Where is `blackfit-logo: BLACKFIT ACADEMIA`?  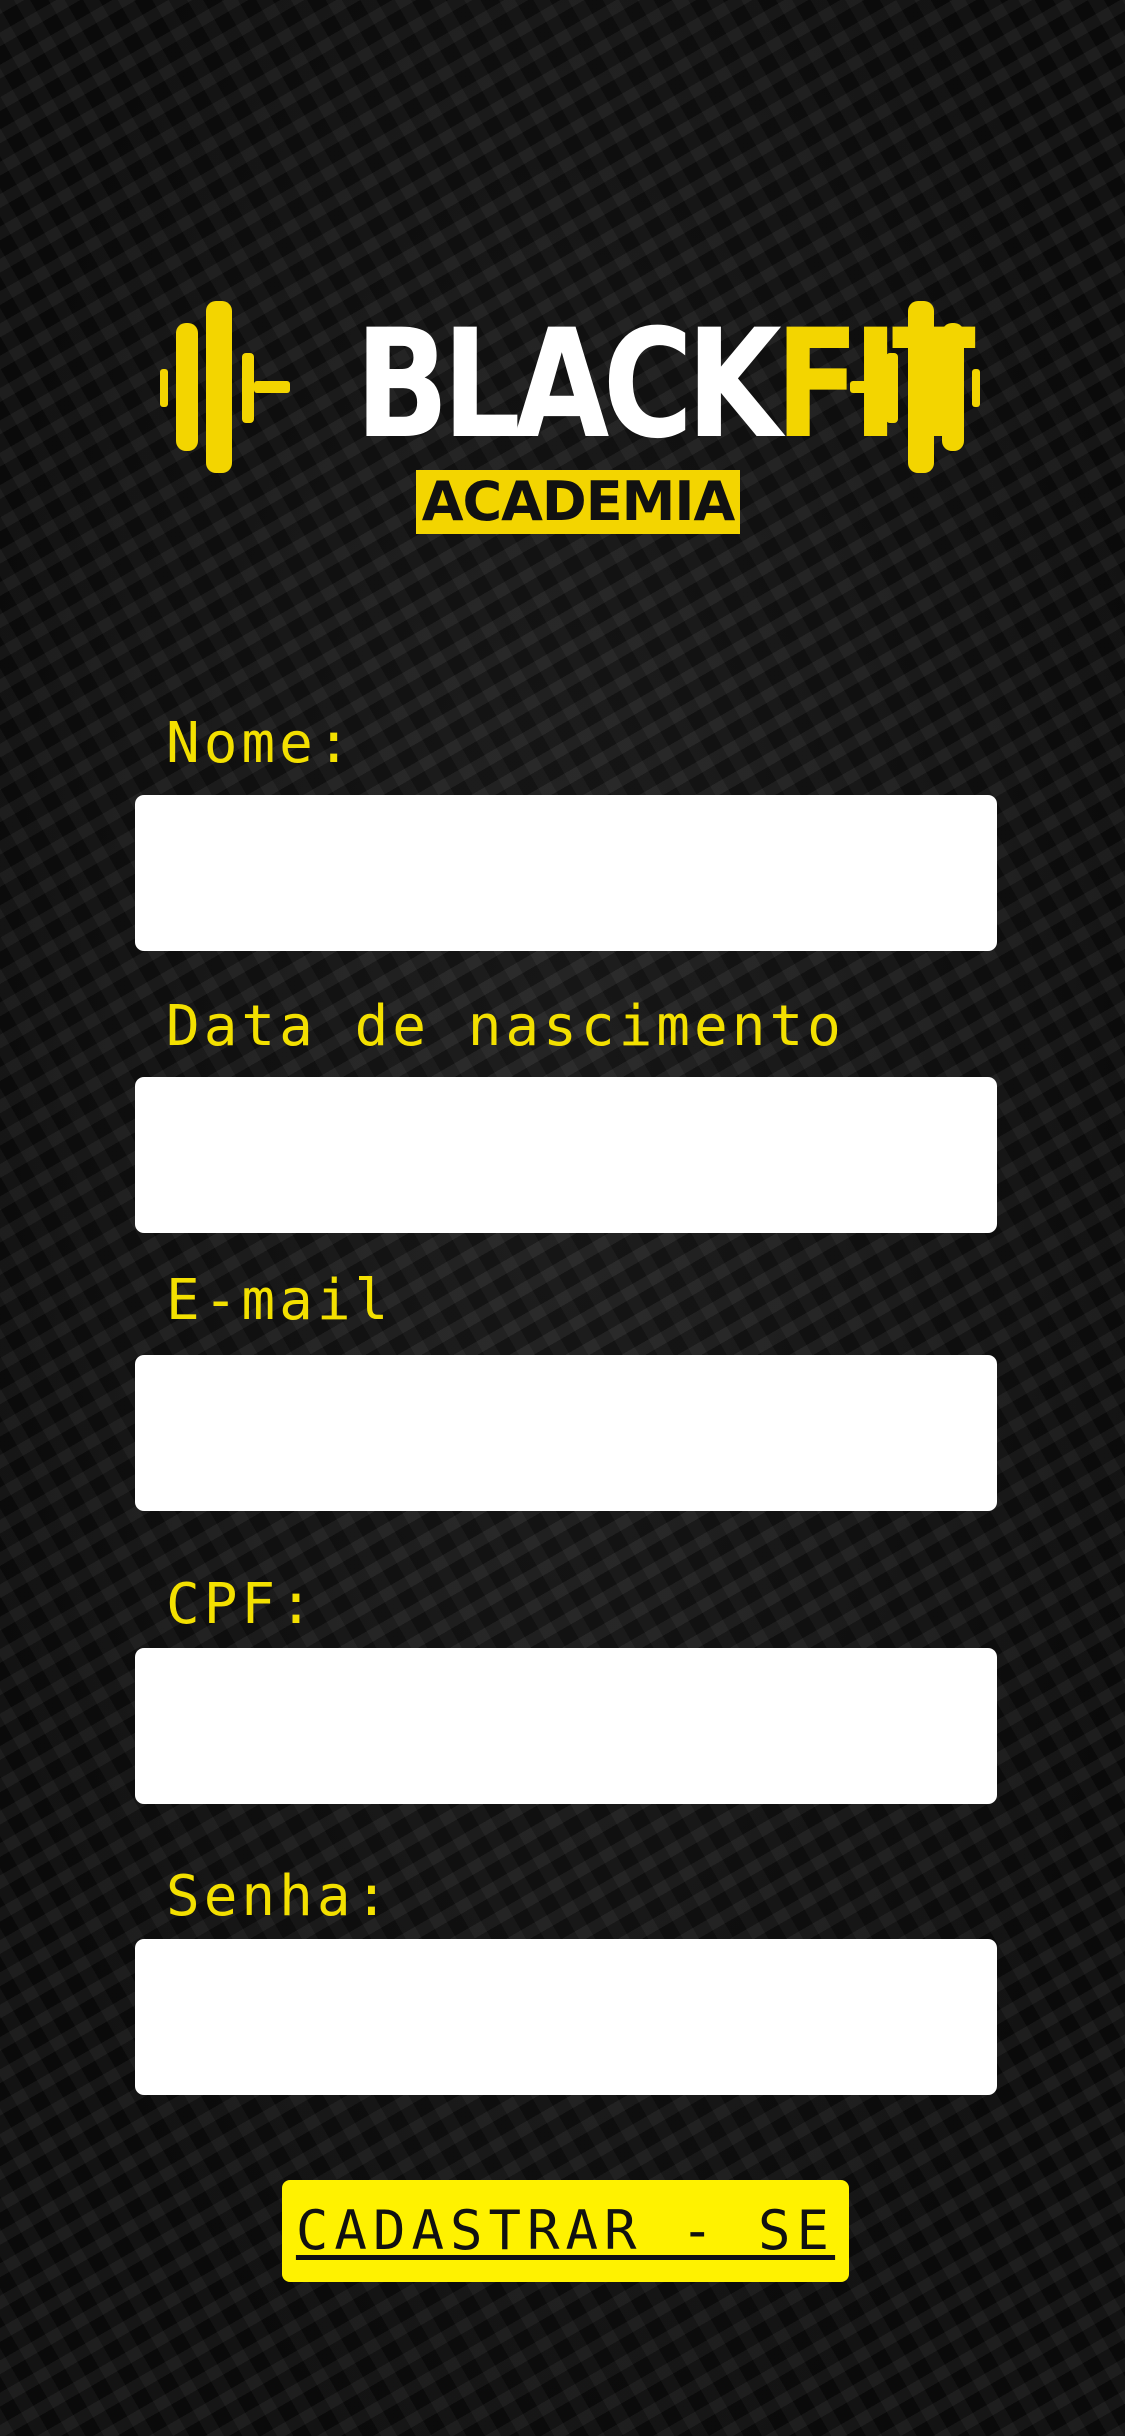
blackfit-logo: BLACKFIT ACADEMIA is located at coordinates (570, 420).